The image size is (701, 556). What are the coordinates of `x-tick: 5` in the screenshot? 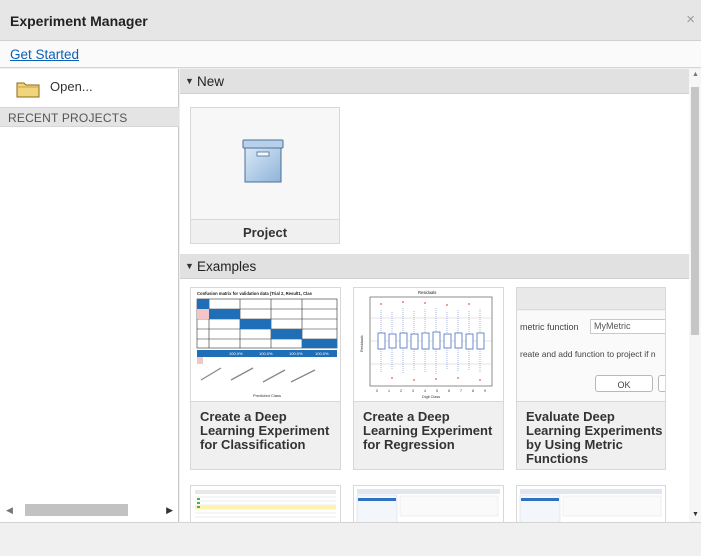 It's located at (437, 391).